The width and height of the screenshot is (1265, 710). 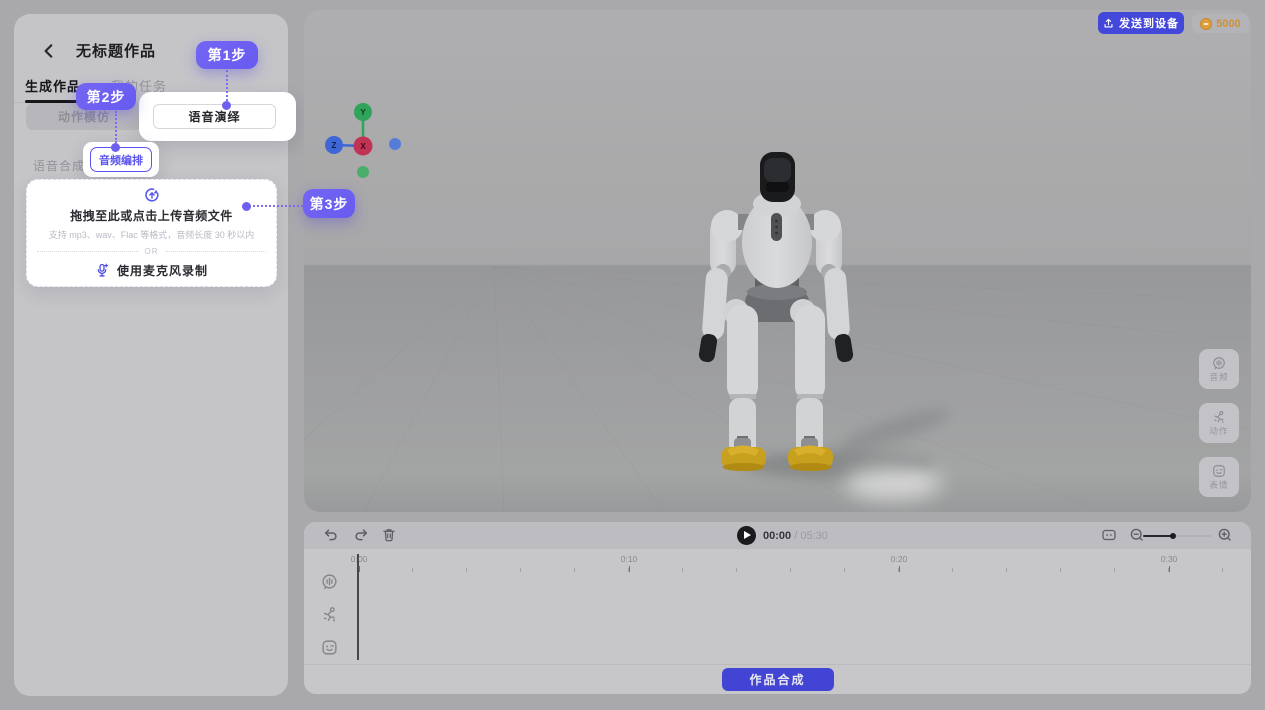 I want to click on record-with-mic-button: 使用麦克风录制, so click(x=151, y=270).